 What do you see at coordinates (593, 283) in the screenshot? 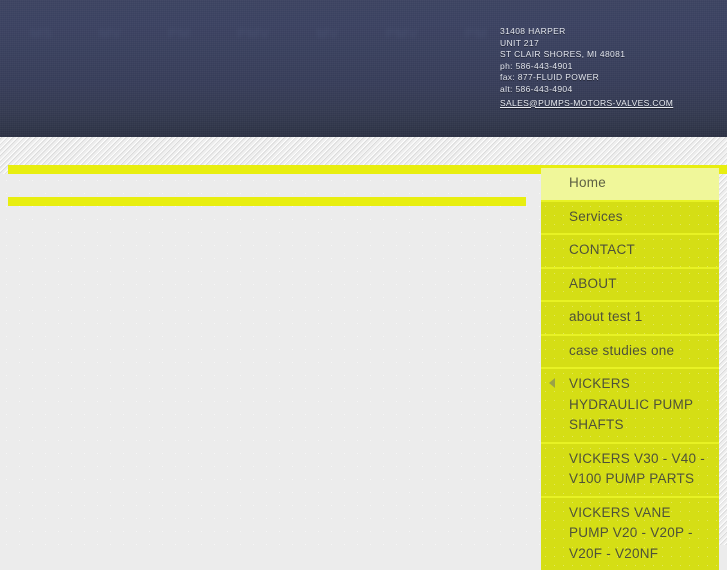
I see `sidebar-item-label: ABOUT` at bounding box center [593, 283].